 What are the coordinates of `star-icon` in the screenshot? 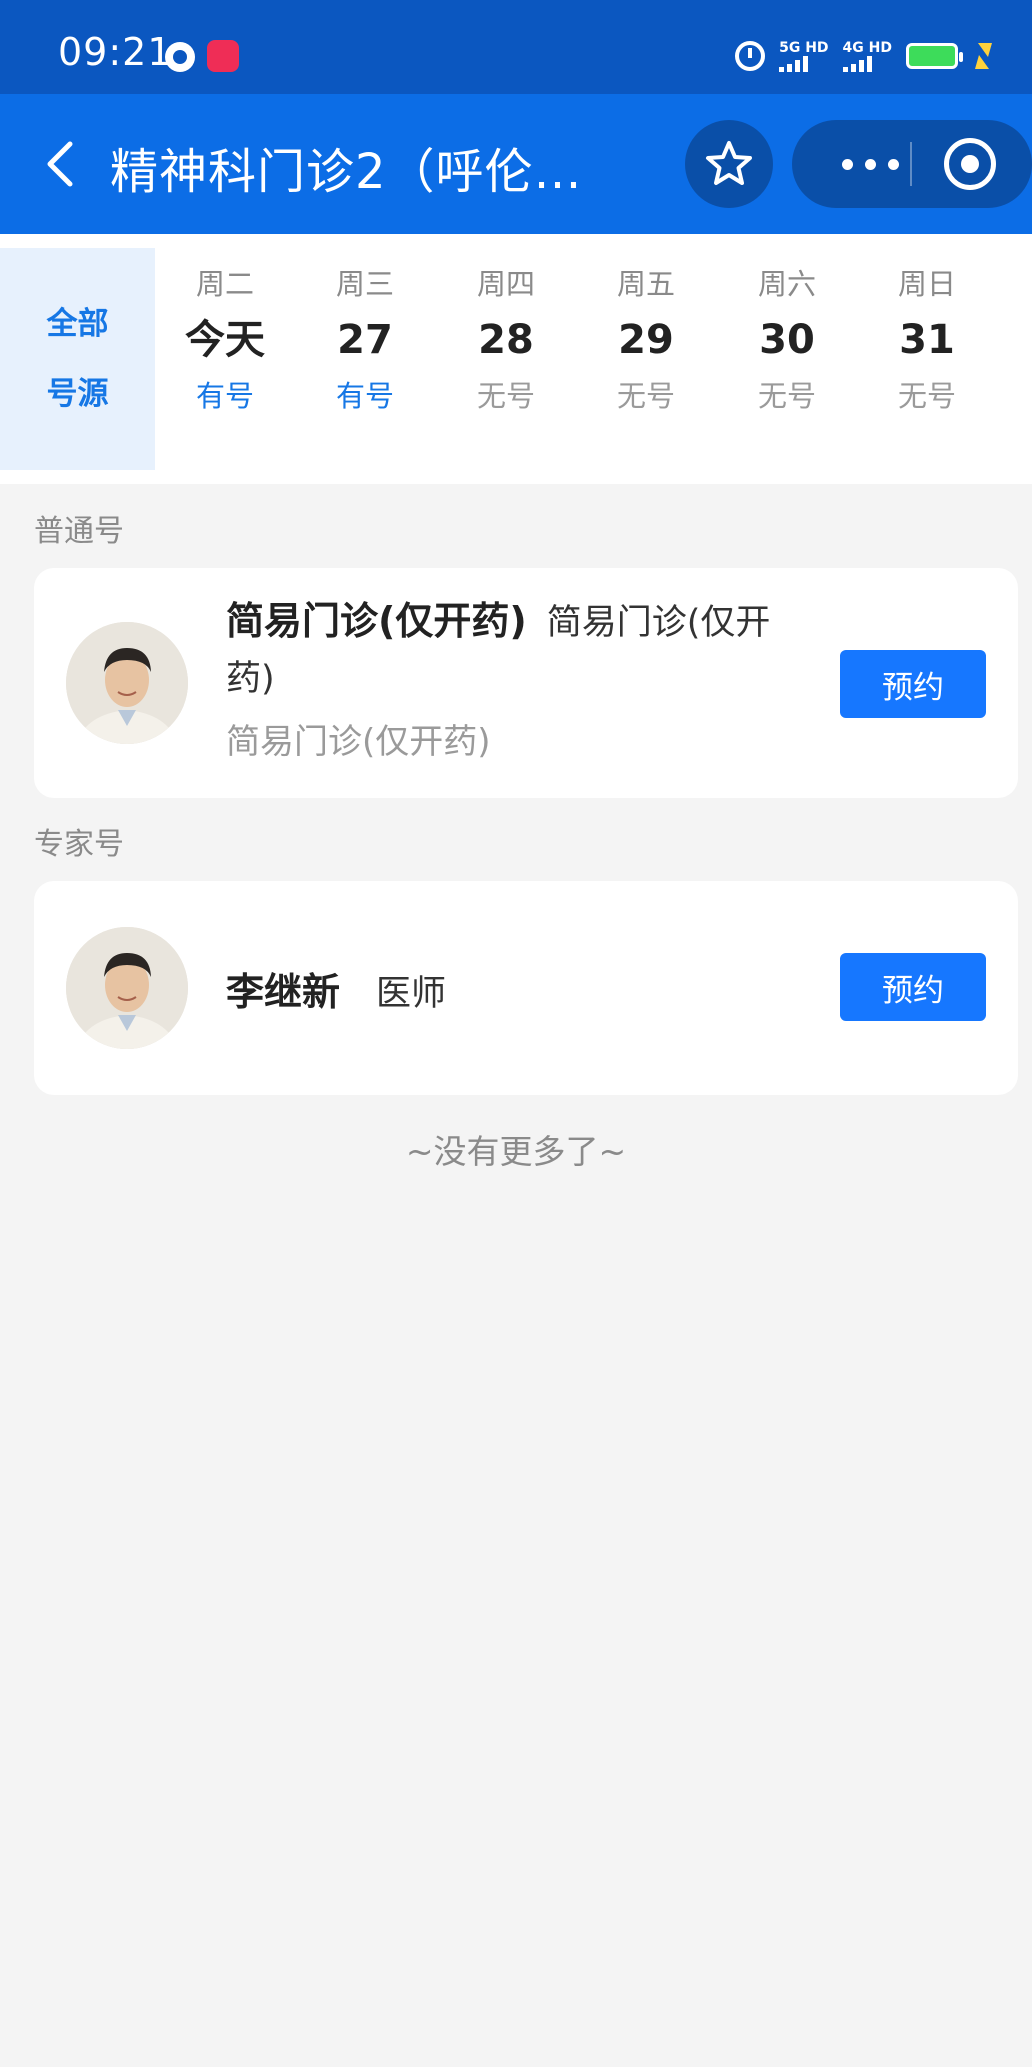 It's located at (729, 163).